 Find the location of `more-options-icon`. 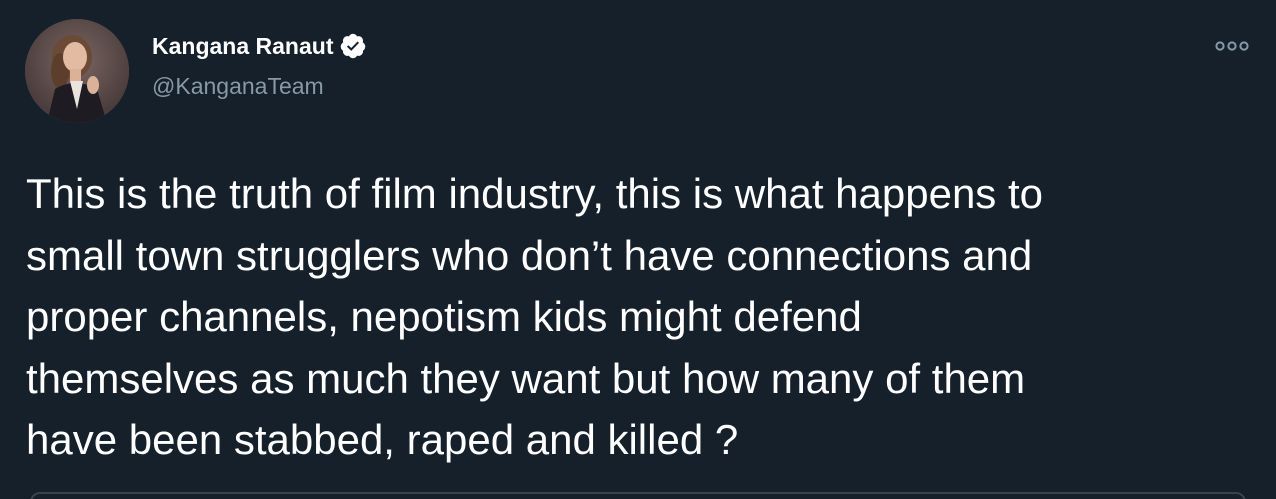

more-options-icon is located at coordinates (1232, 46).